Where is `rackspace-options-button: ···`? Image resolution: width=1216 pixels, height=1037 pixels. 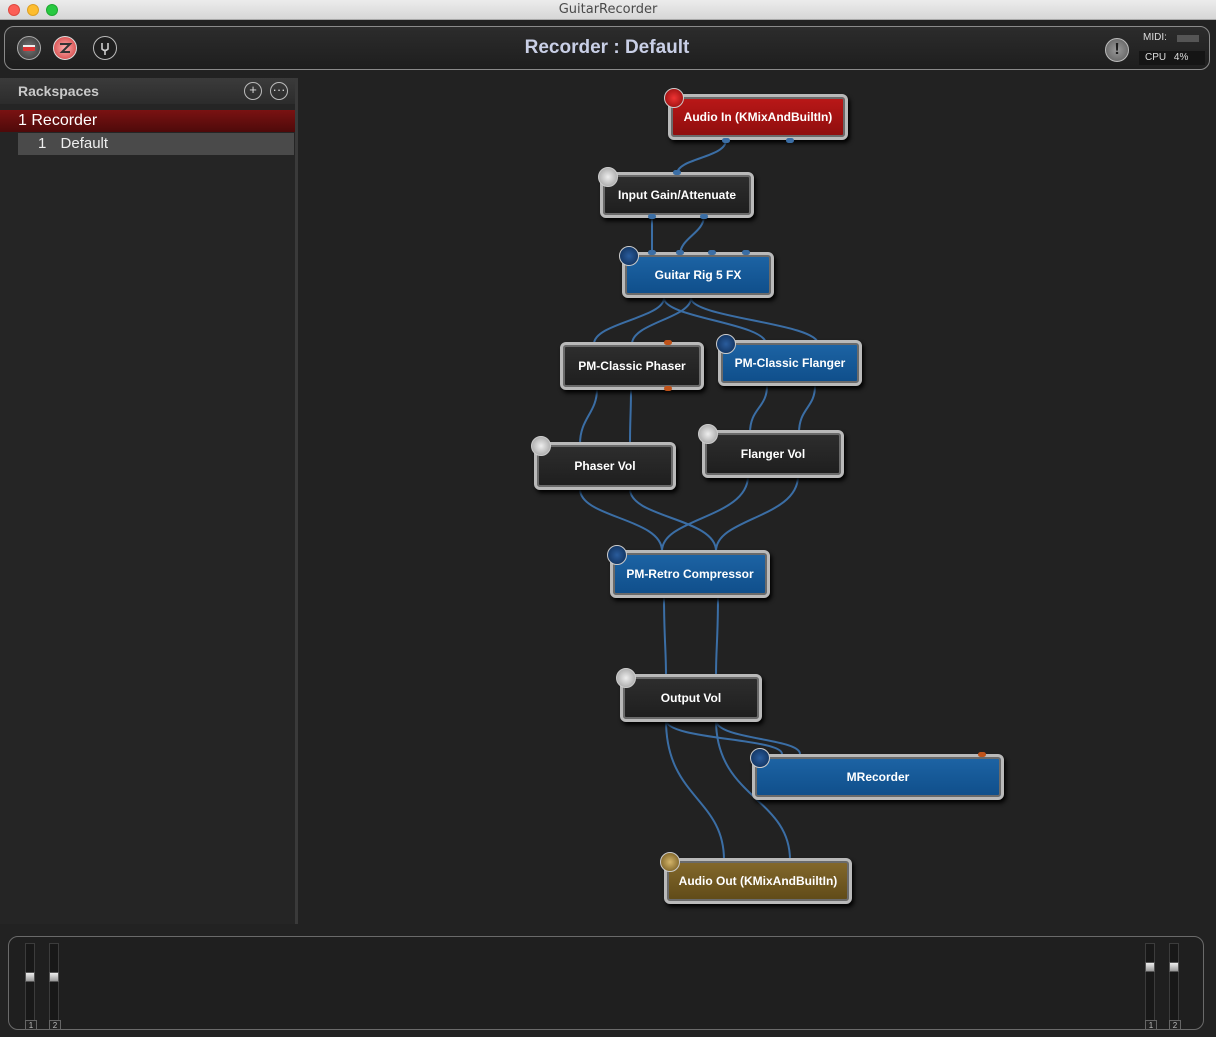
rackspace-options-button: ··· is located at coordinates (279, 91).